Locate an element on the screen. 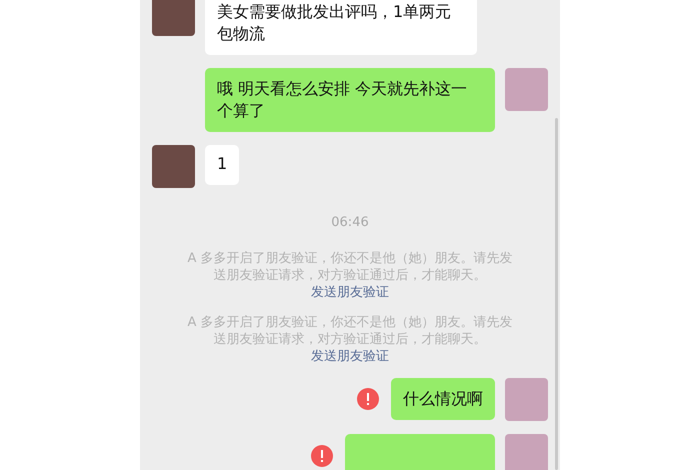 This screenshot has width=700, height=470. scrollbar is located at coordinates (556, 294).